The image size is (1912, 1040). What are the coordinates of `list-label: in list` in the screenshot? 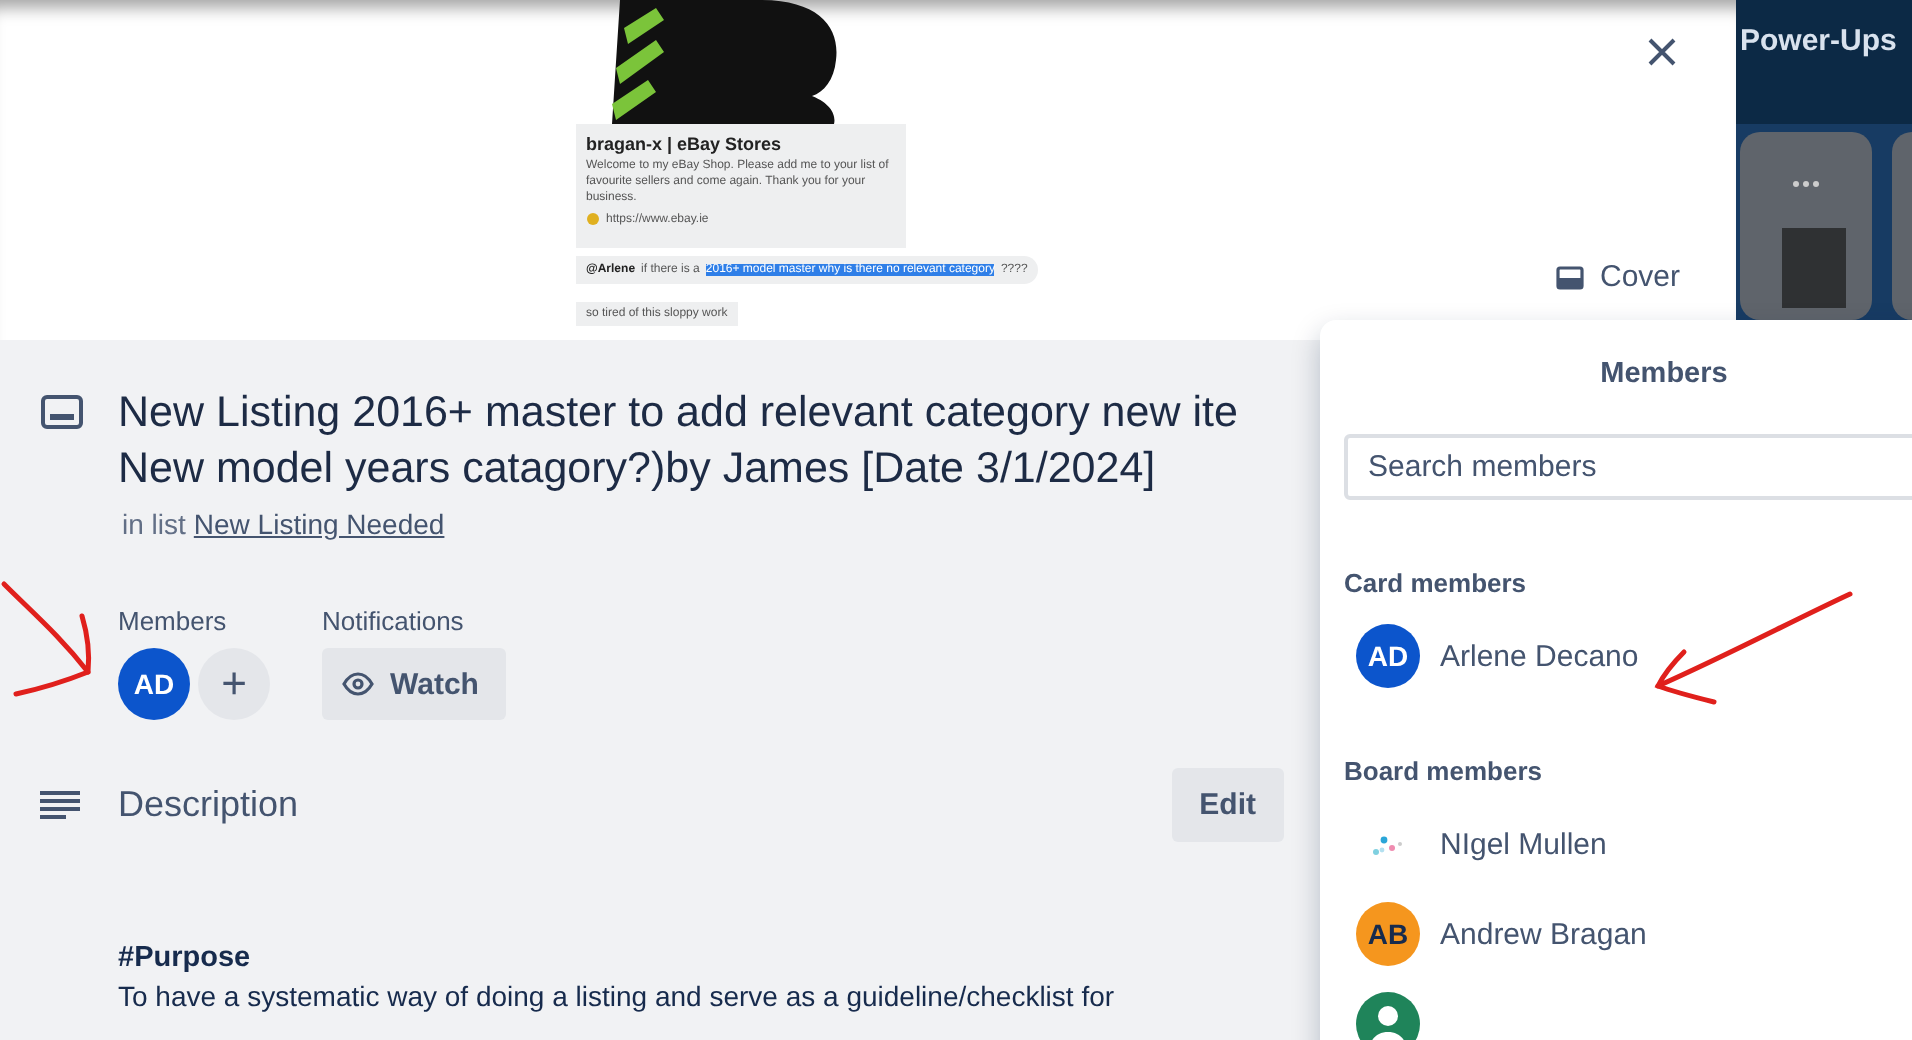 It's located at (154, 524).